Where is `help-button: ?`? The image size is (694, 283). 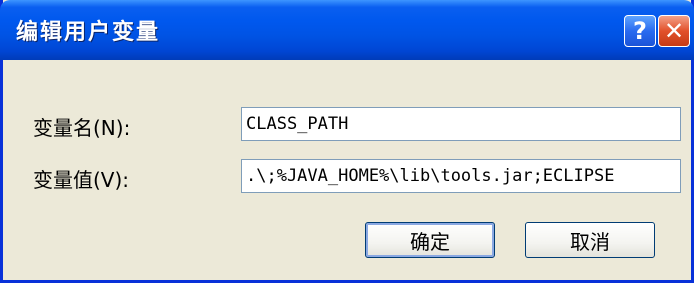 help-button: ? is located at coordinates (640, 31).